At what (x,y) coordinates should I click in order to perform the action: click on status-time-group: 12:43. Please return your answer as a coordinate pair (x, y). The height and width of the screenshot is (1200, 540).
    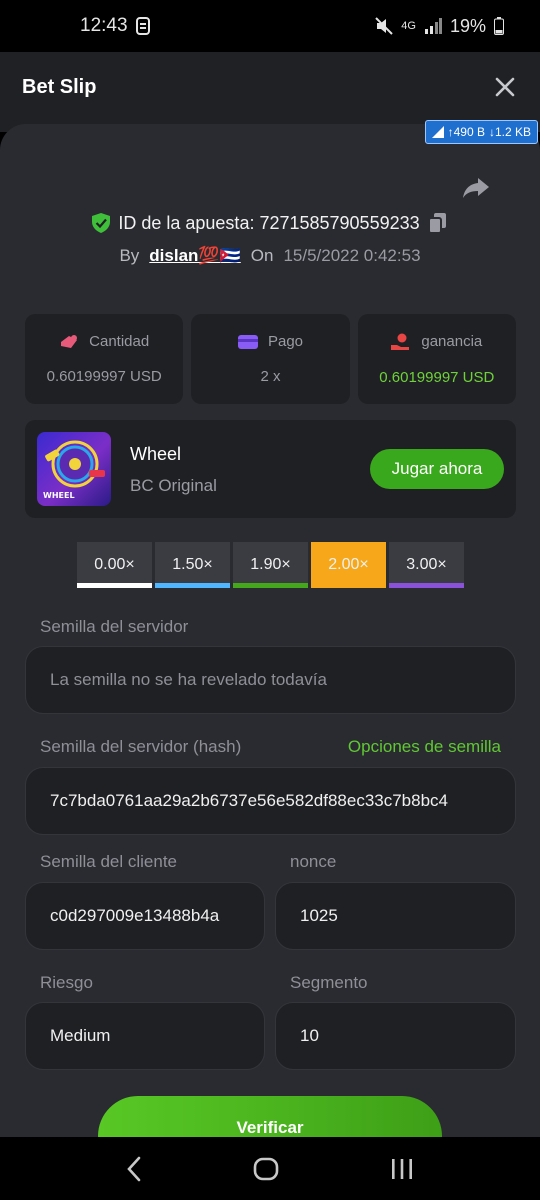
    Looking at the image, I should click on (115, 26).